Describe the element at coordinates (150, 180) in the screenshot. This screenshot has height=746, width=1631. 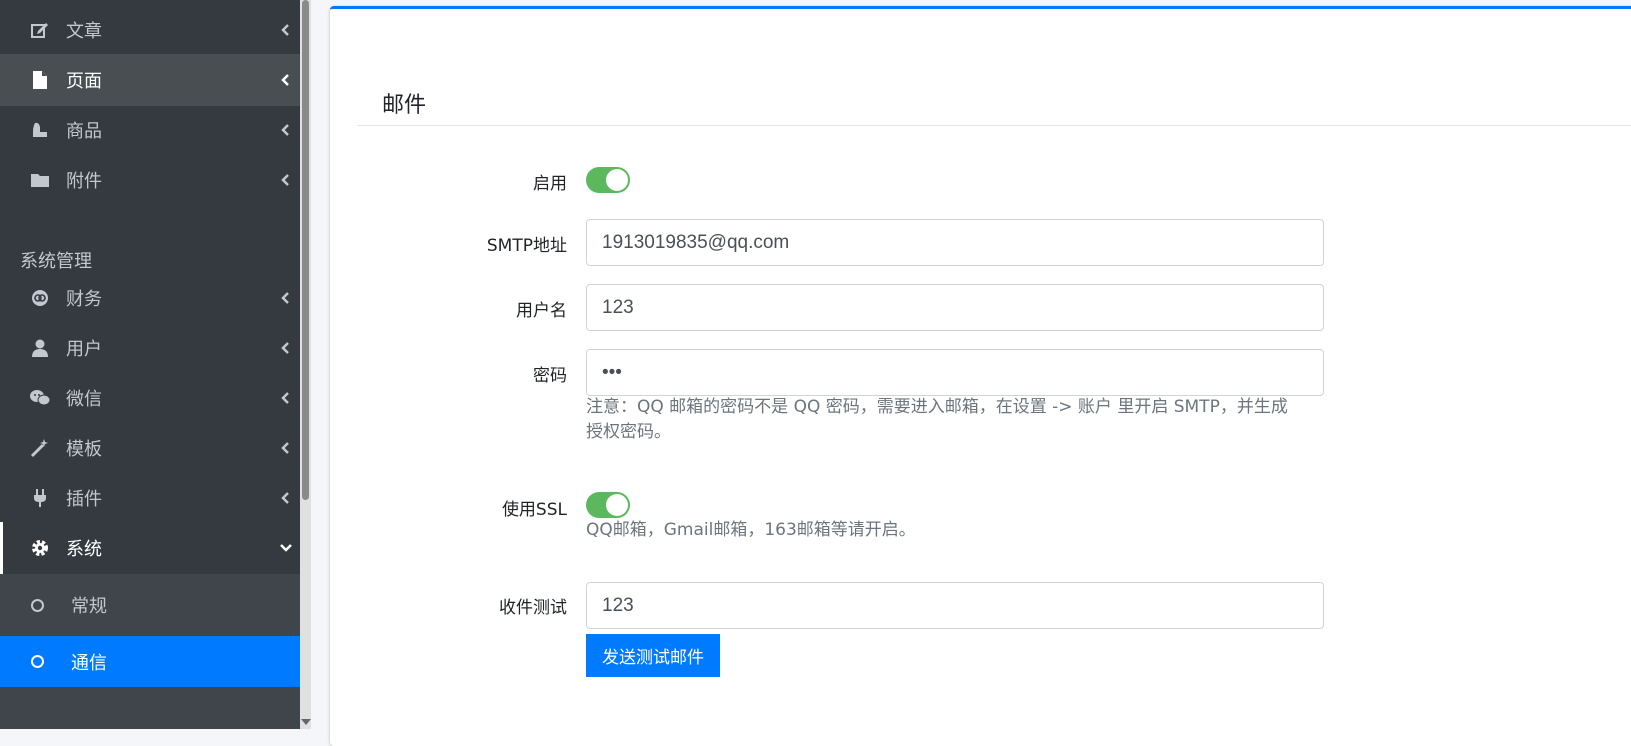
I see `sidebar-item-attachments: 附件` at that location.